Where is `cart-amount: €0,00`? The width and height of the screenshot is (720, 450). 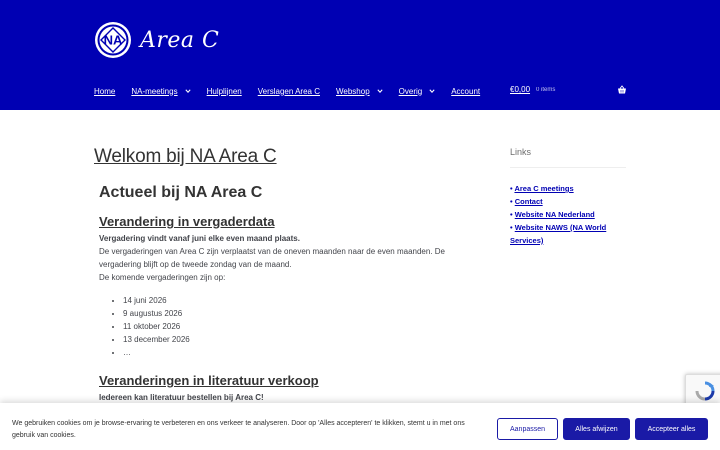
cart-amount: €0,00 is located at coordinates (520, 89).